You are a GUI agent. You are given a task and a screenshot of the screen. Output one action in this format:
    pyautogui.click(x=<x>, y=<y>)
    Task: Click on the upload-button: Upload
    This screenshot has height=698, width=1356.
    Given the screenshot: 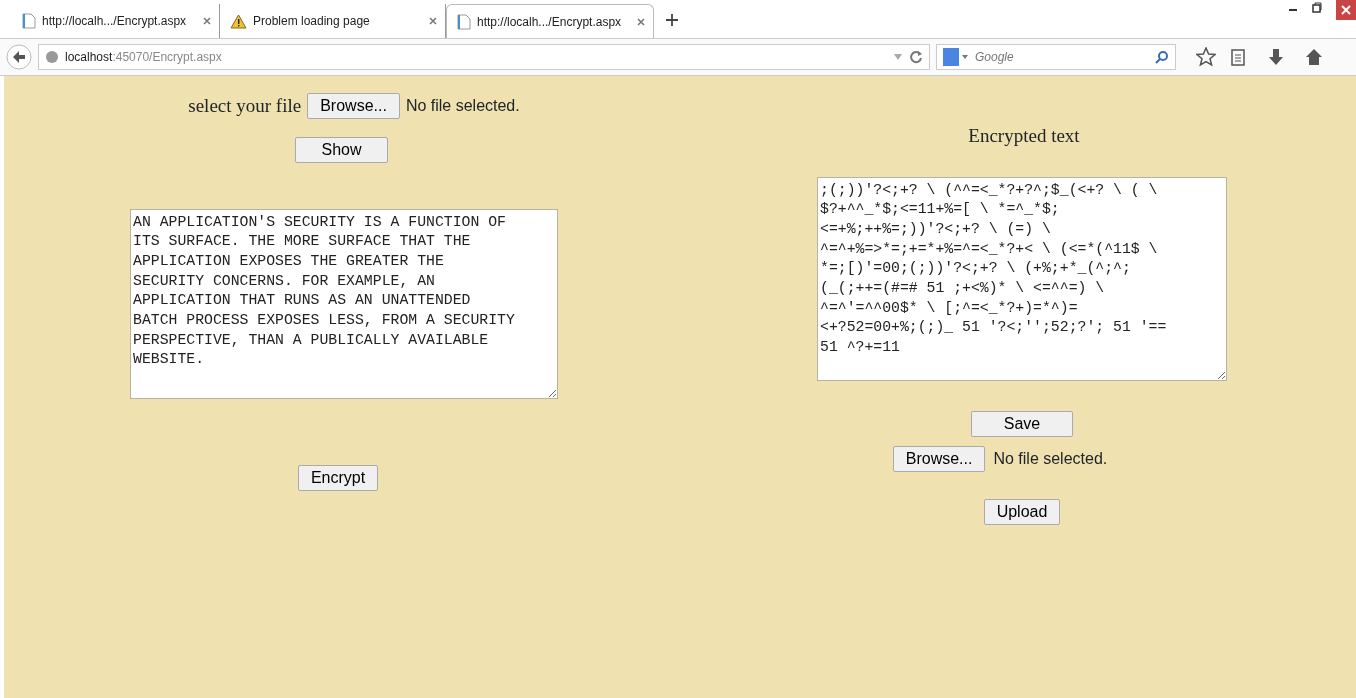 What is the action you would take?
    pyautogui.click(x=1022, y=511)
    